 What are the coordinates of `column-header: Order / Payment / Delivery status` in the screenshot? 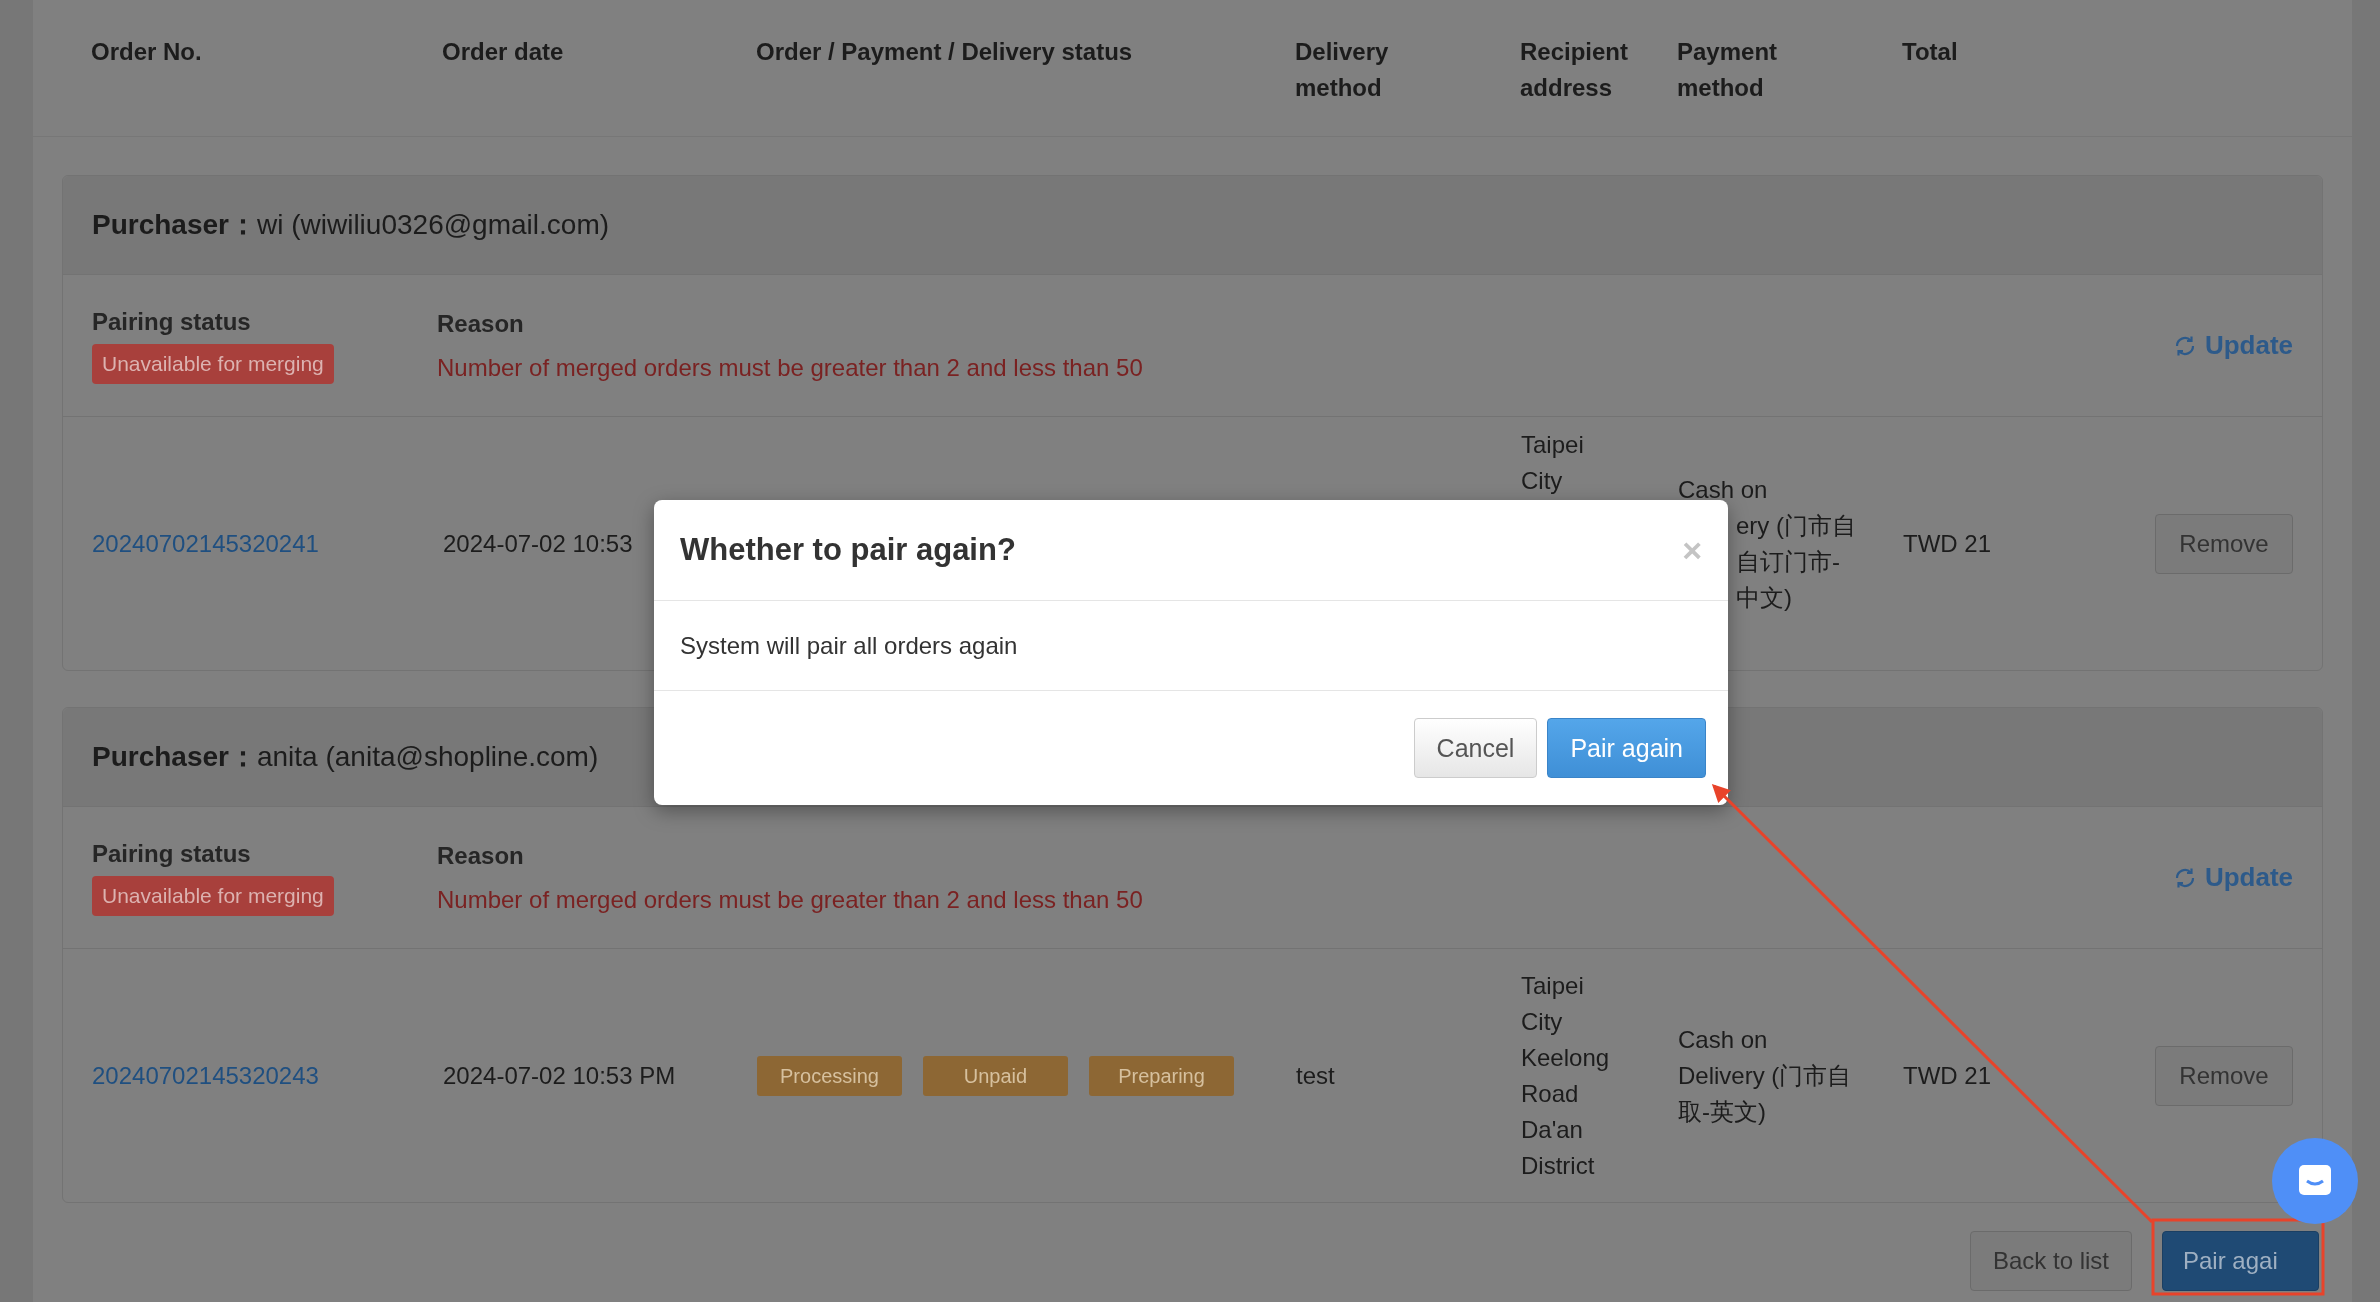 It's located at (945, 52).